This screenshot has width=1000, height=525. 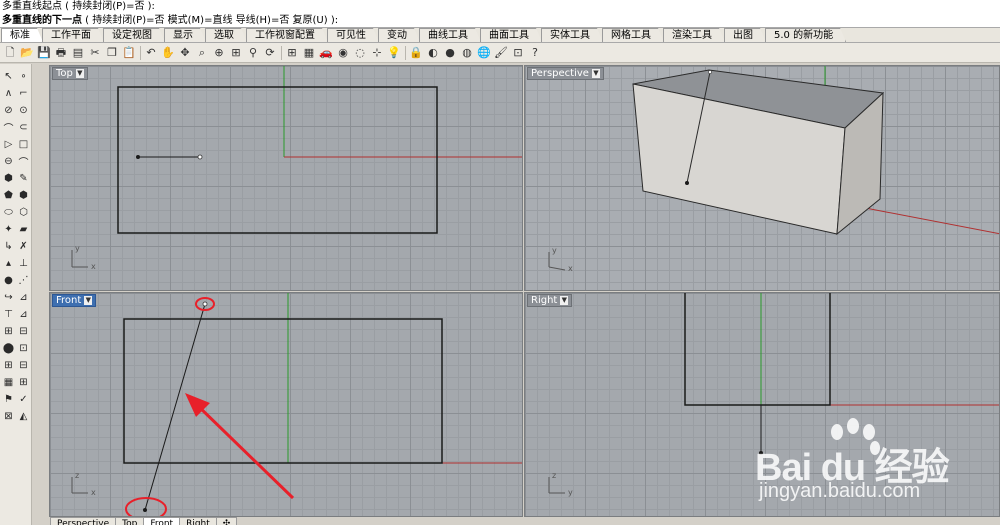 What do you see at coordinates (61, 53) in the screenshot?
I see `print-icon: 🖶` at bounding box center [61, 53].